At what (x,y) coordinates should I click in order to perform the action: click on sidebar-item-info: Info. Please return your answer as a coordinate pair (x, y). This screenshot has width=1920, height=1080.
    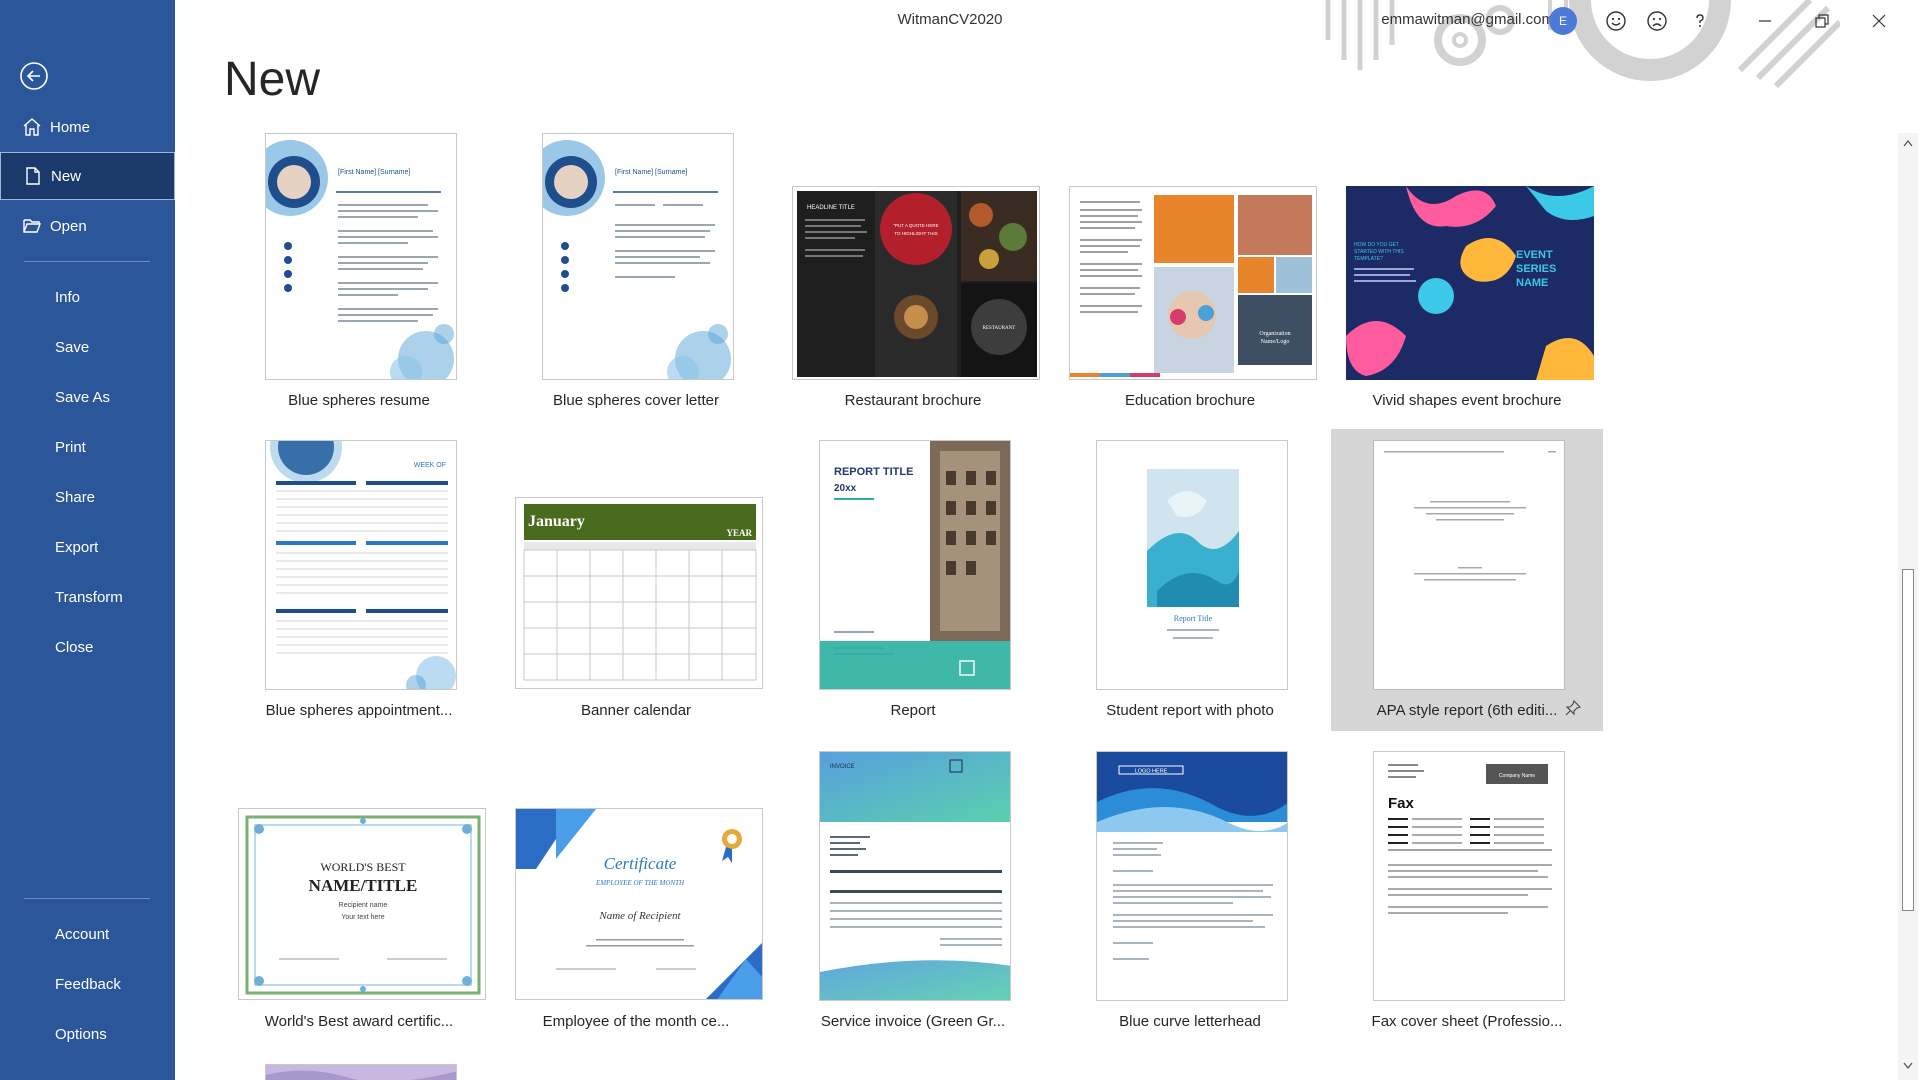
    Looking at the image, I should click on (87, 297).